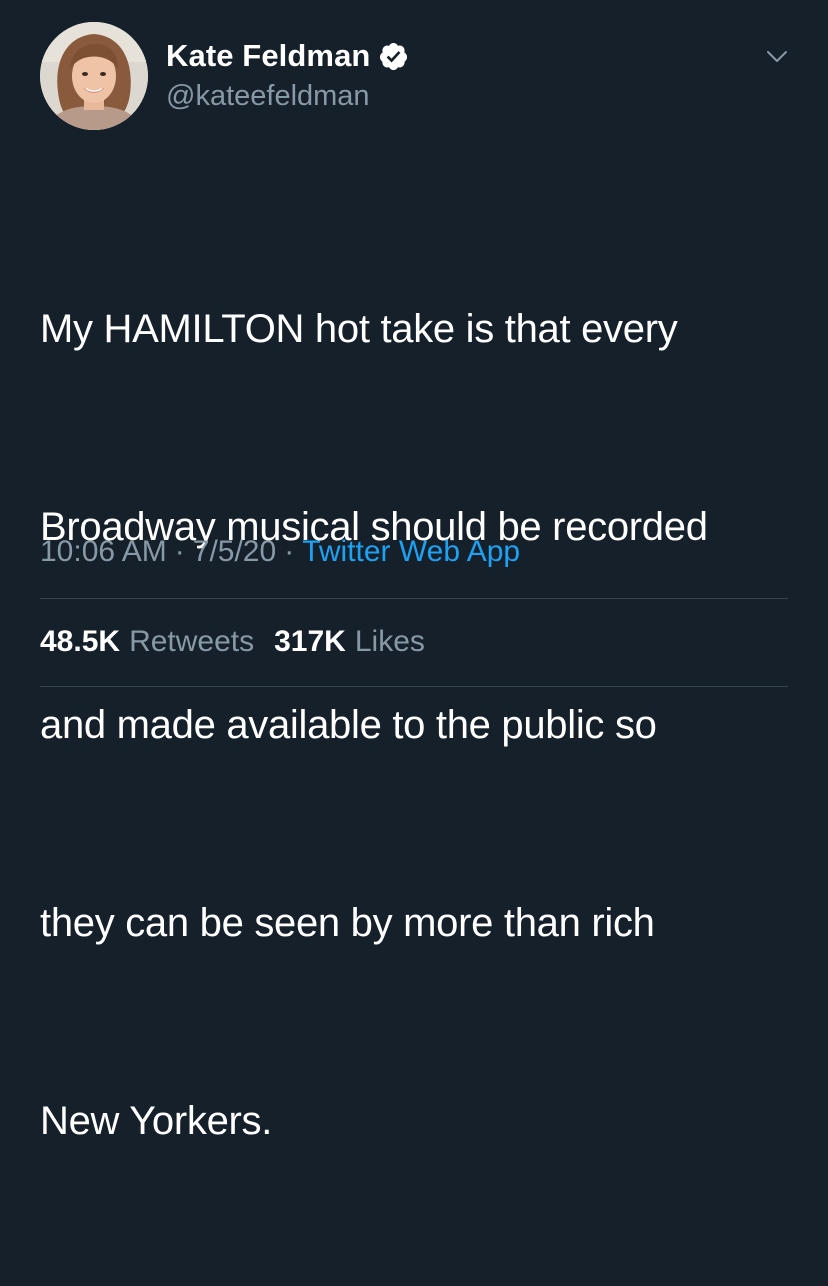  I want to click on retweets-stat: 48.5K Retweets, so click(147, 642).